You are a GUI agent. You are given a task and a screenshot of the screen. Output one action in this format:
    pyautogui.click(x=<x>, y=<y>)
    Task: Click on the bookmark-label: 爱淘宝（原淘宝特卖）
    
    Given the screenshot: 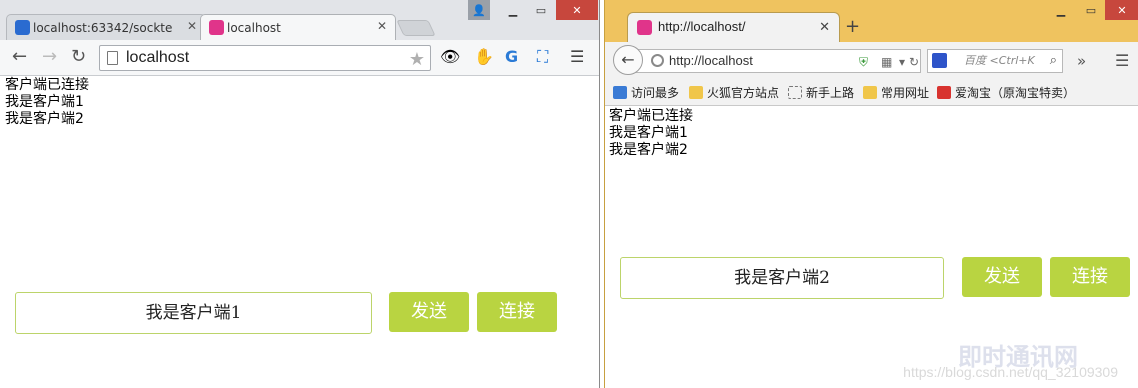 What is the action you would take?
    pyautogui.click(x=1015, y=93)
    